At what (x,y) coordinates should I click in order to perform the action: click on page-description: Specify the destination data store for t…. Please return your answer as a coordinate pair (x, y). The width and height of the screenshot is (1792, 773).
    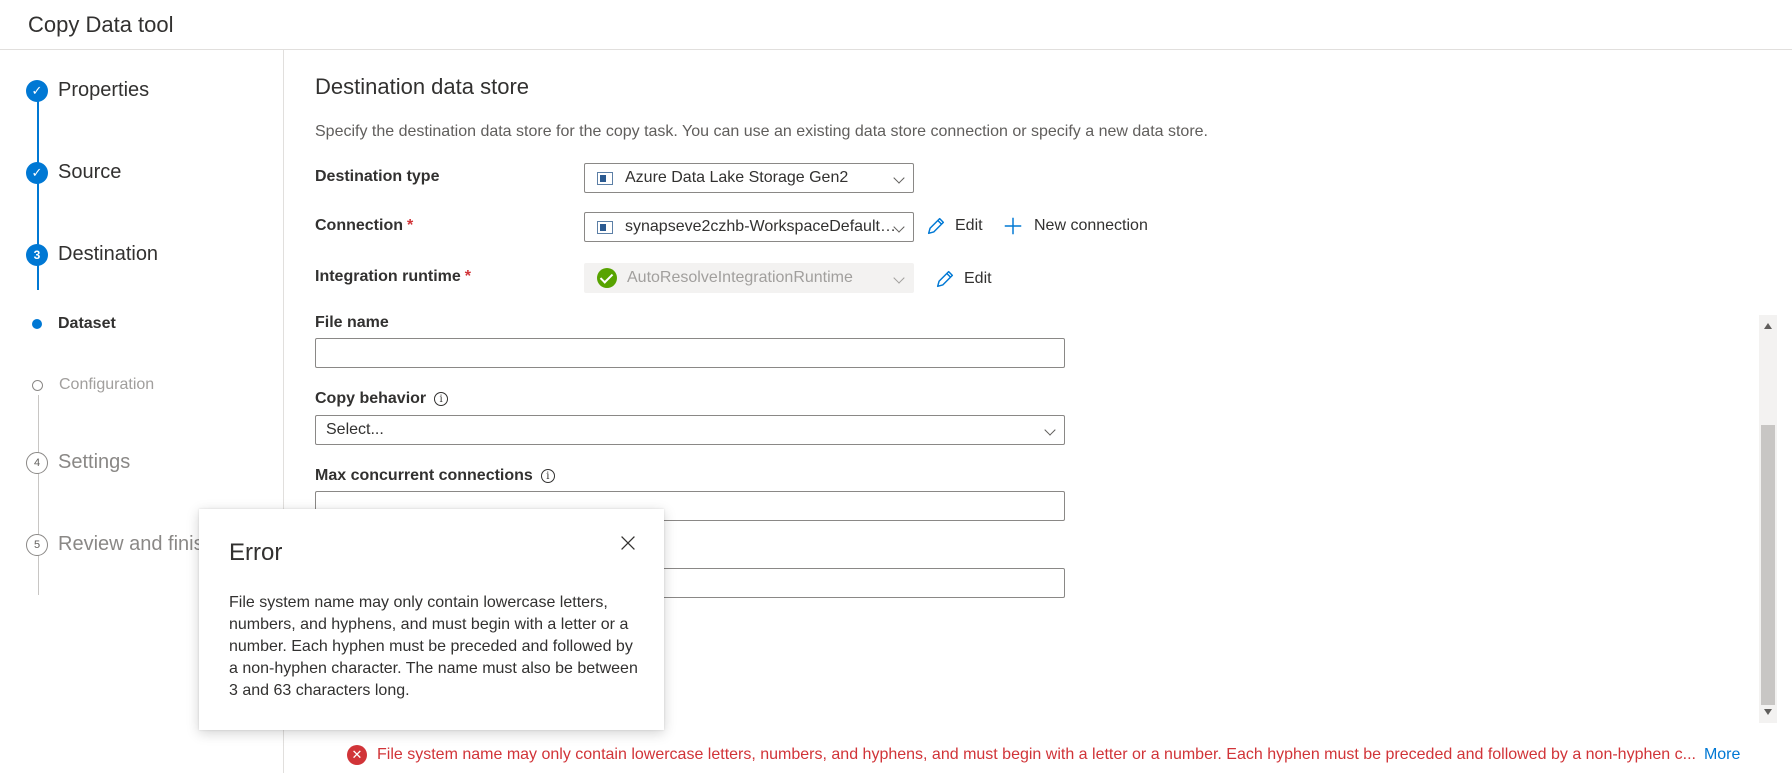
    Looking at the image, I should click on (761, 131).